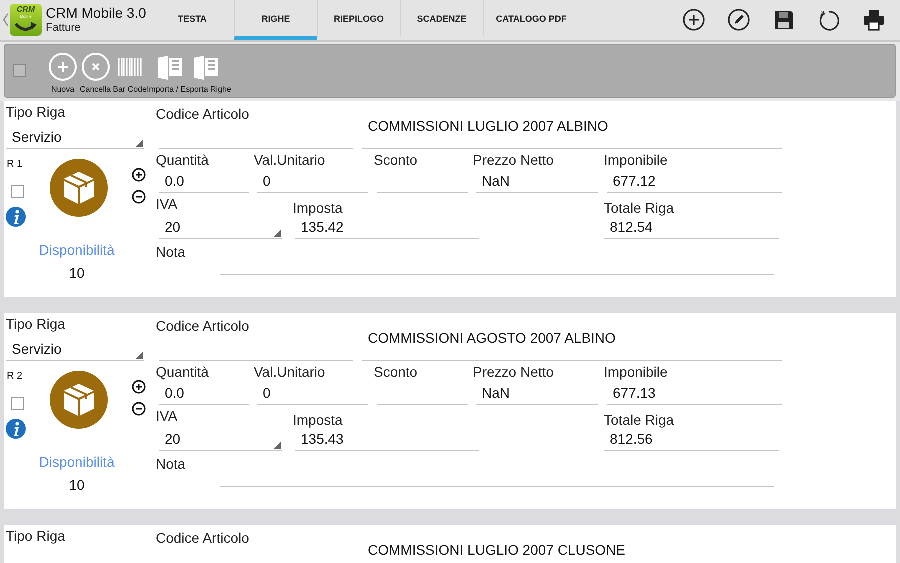 This screenshot has height=563, width=900. Describe the element at coordinates (63, 73) in the screenshot. I see `toolbar-button: Nuova` at that location.